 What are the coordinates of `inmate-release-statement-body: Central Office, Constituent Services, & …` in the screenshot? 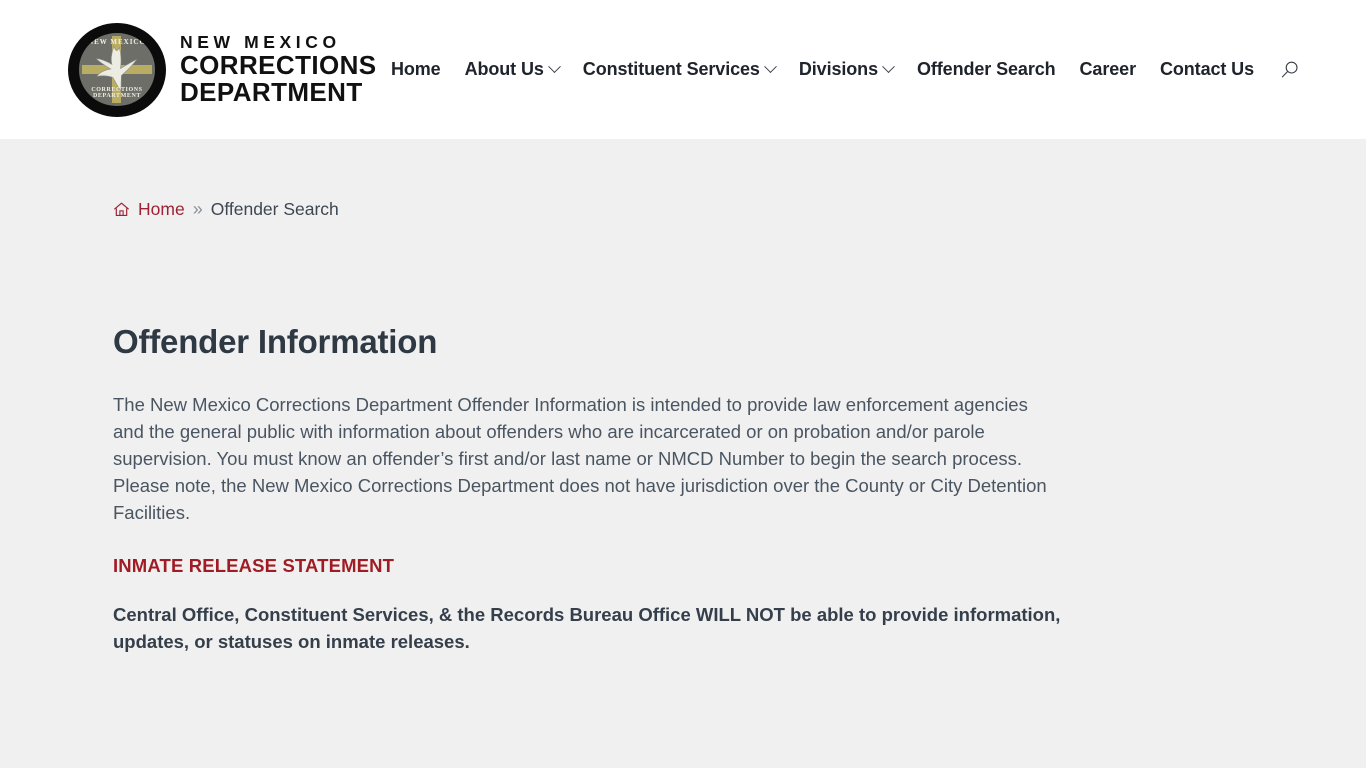 It's located at (587, 628).